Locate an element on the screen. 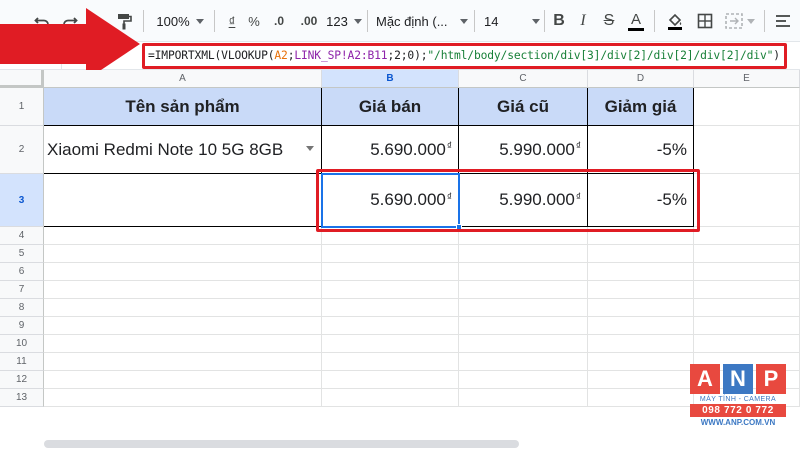  currency-symbol: ₫ is located at coordinates (449, 146).